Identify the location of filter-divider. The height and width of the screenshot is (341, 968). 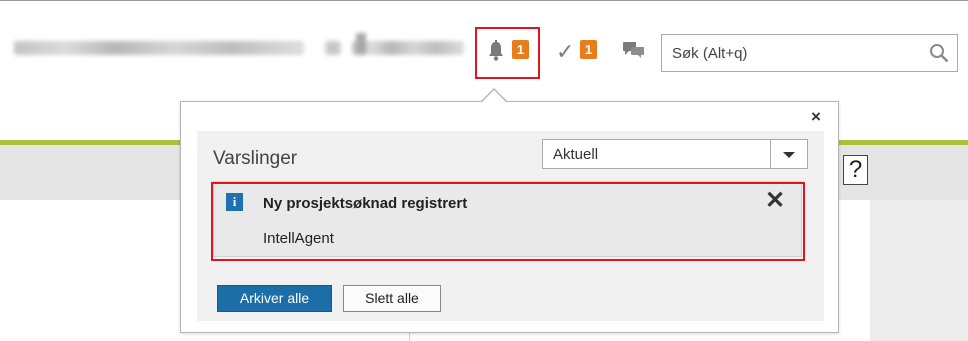
(770, 154).